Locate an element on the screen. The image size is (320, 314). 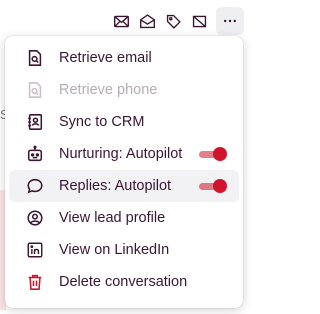
nurturing-autopilot-toggle is located at coordinates (213, 154).